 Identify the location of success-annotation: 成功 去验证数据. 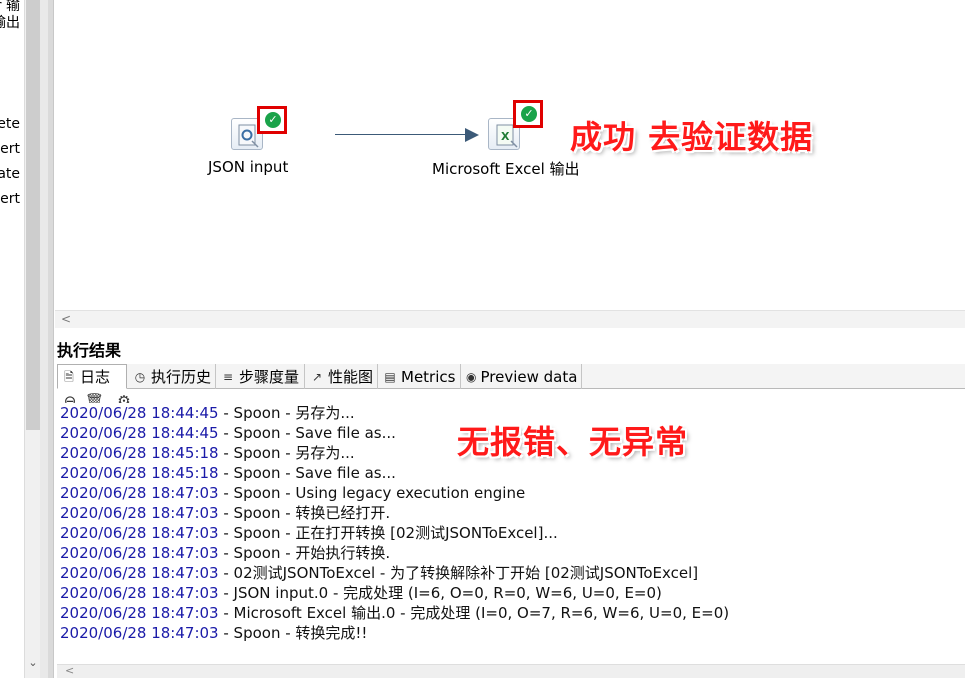
(692, 137).